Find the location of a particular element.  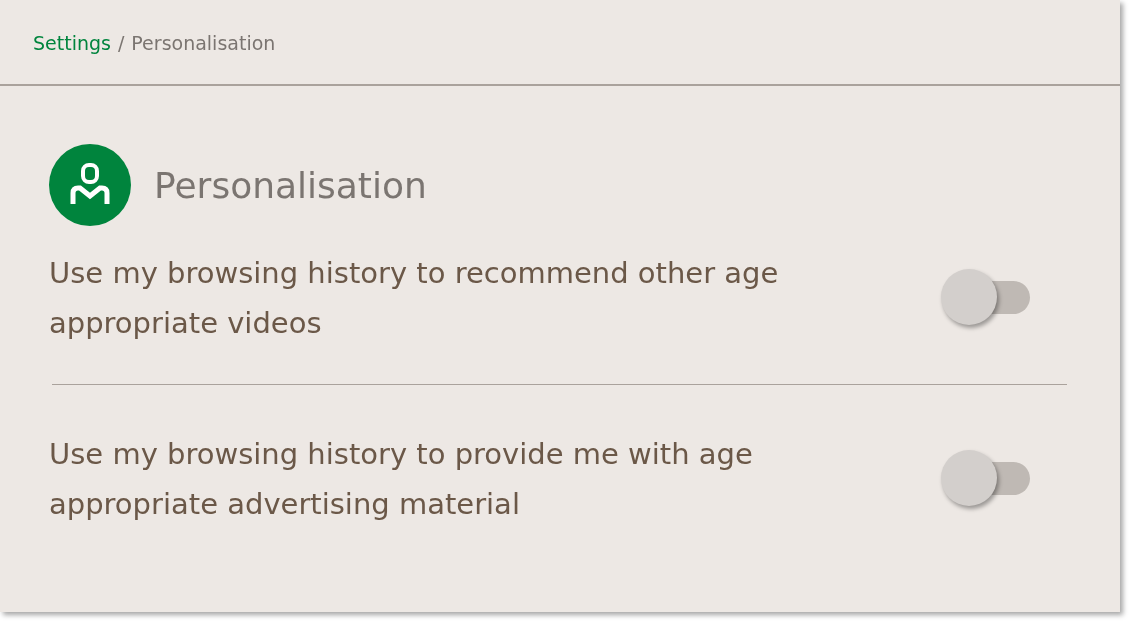

breadcrumb-link: Settings is located at coordinates (72, 43).